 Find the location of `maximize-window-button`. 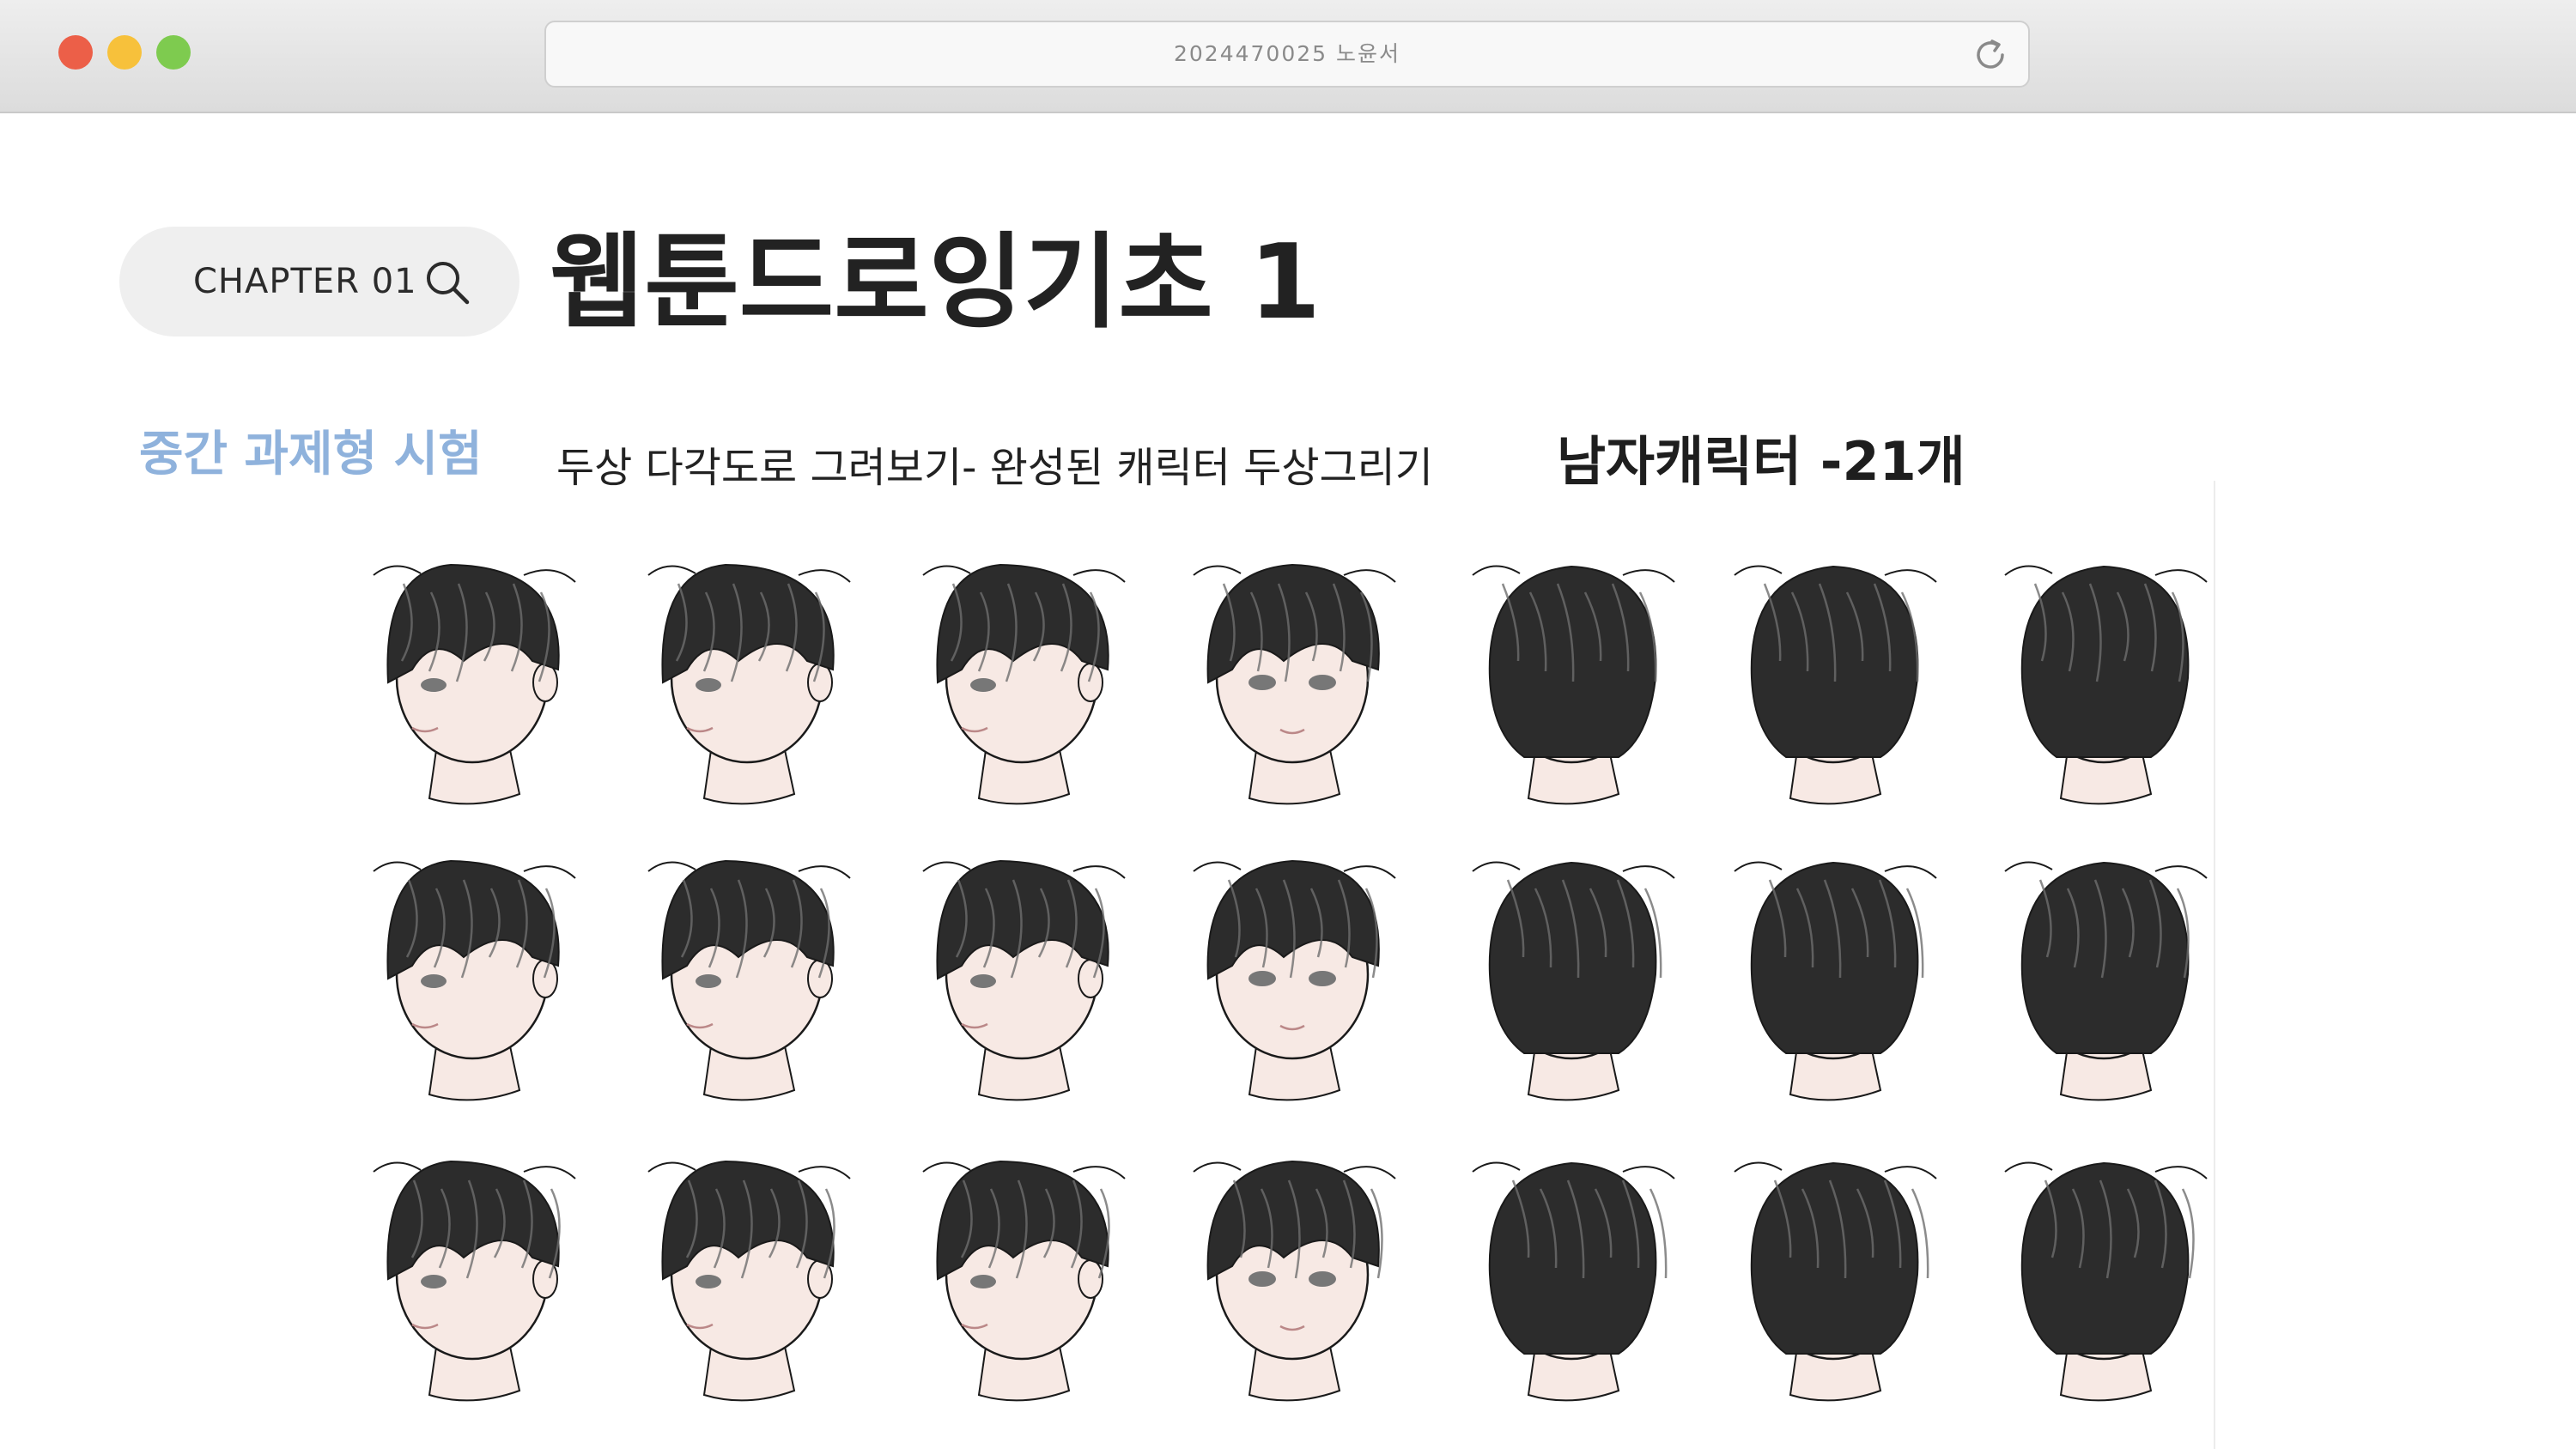

maximize-window-button is located at coordinates (174, 52).